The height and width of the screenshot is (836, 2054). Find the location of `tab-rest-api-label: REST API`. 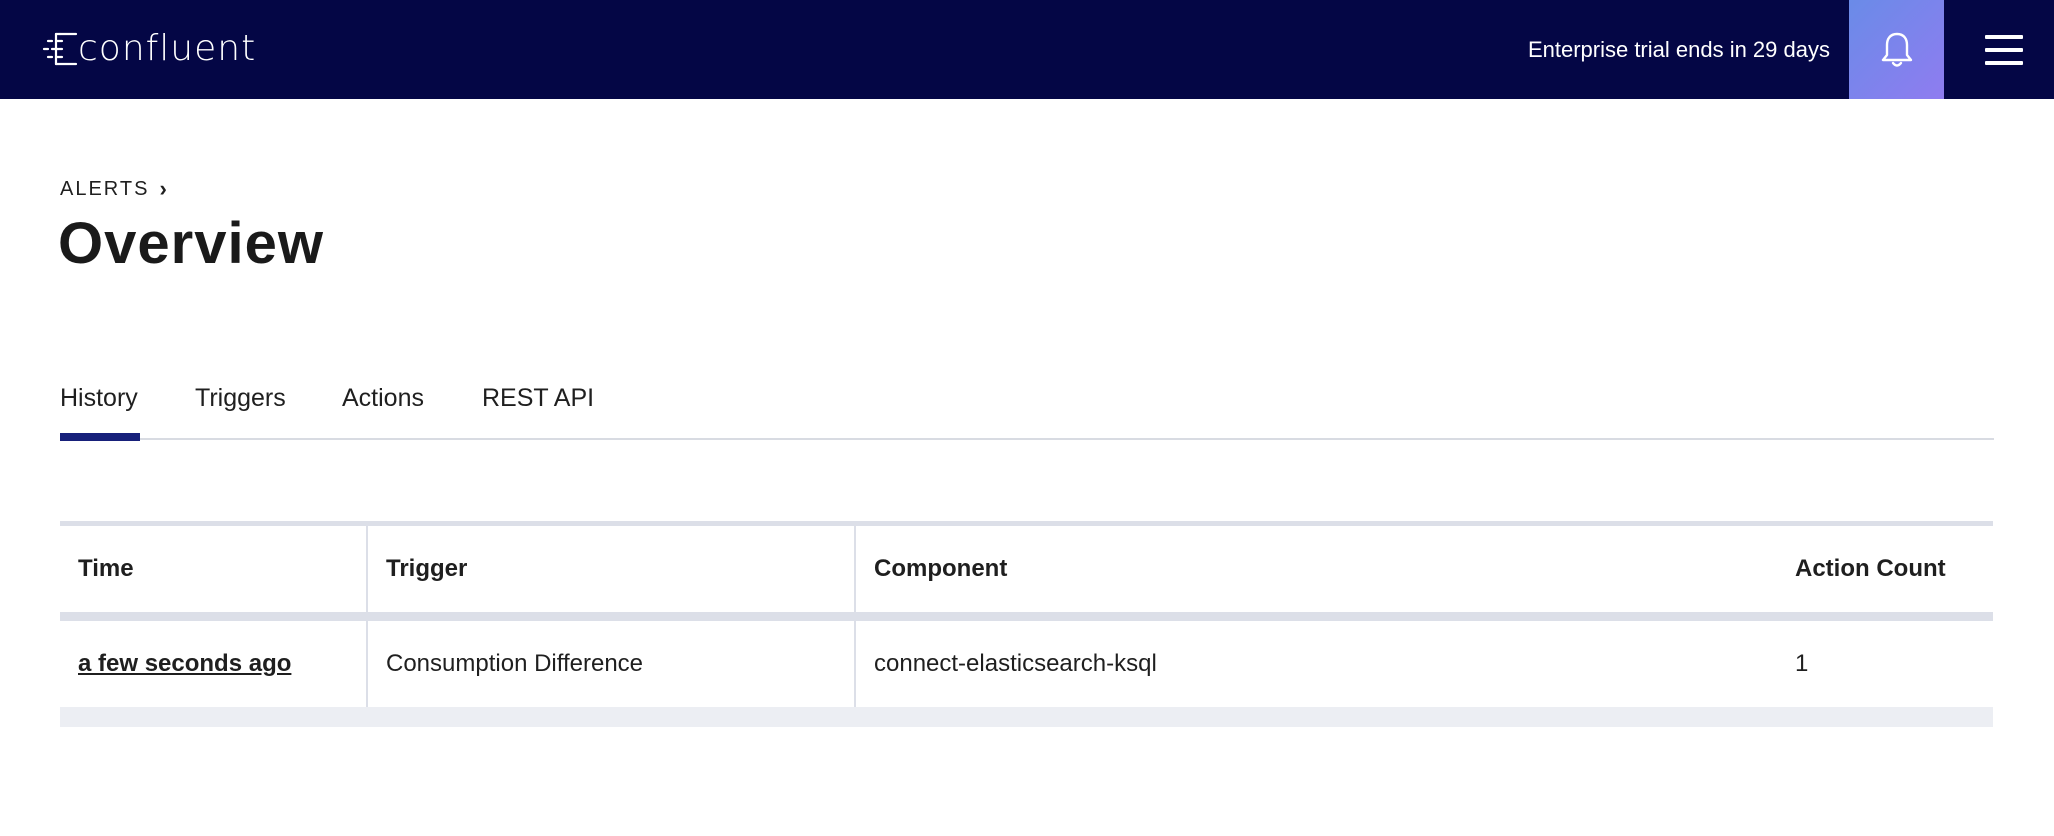

tab-rest-api-label: REST API is located at coordinates (538, 398).